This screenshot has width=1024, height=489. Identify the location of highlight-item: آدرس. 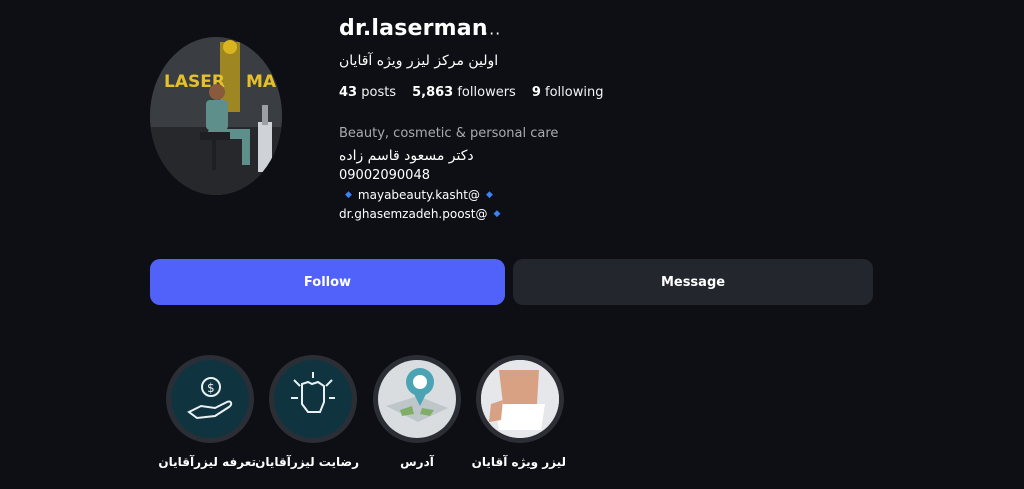
(417, 412).